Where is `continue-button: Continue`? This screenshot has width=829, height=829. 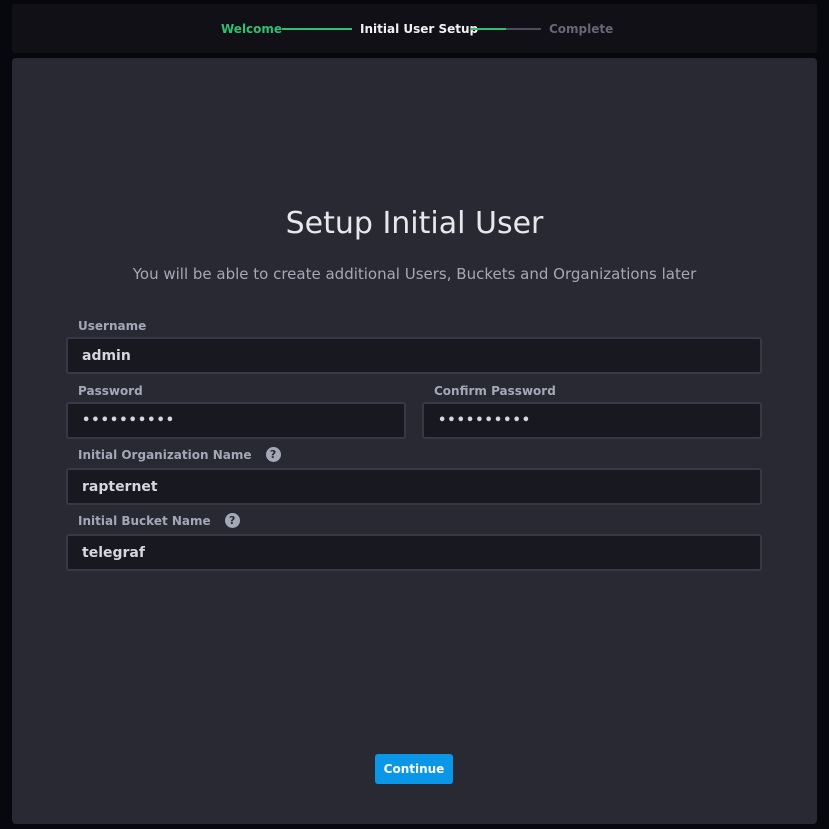
continue-button: Continue is located at coordinates (414, 769).